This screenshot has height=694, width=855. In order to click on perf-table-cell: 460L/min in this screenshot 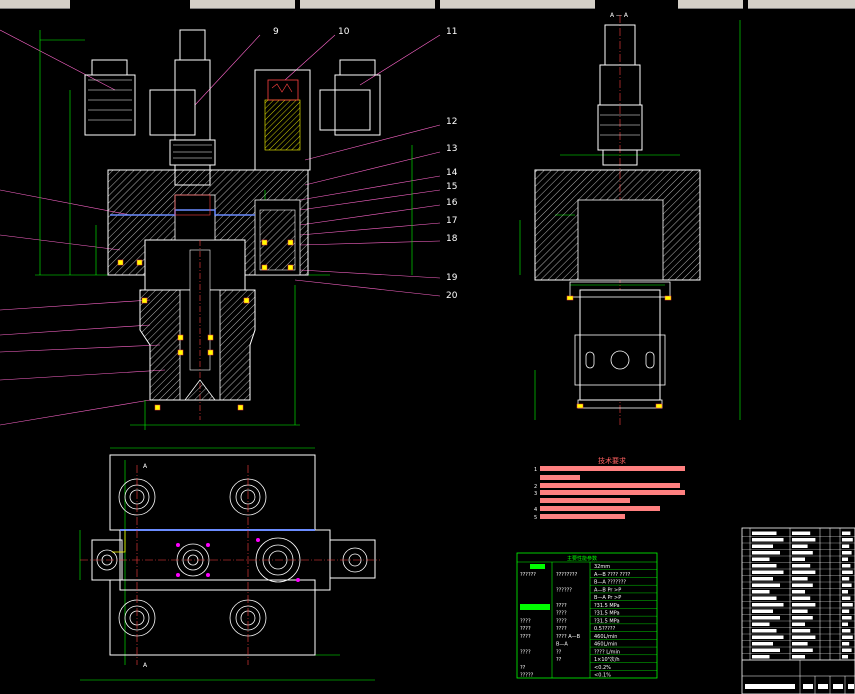, I will do `click(605, 637)`.